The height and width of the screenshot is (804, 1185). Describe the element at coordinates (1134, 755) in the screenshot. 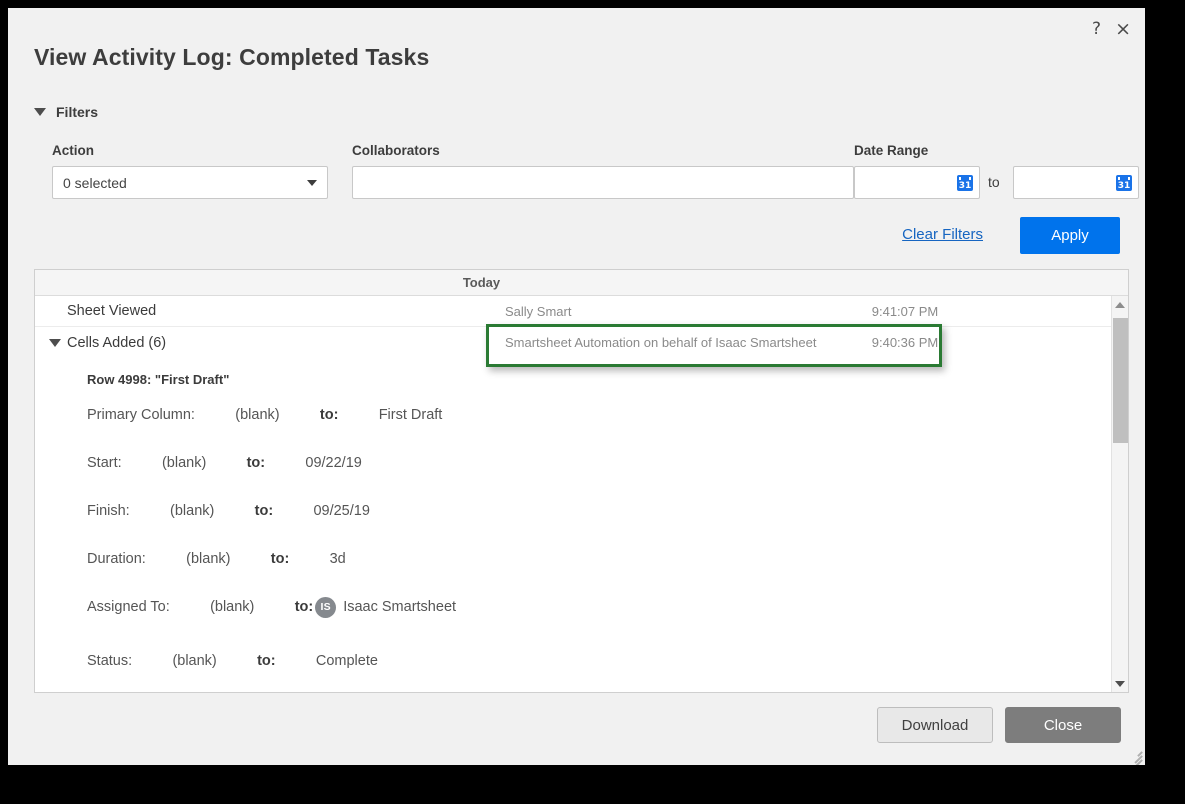

I see `resize-grip` at that location.